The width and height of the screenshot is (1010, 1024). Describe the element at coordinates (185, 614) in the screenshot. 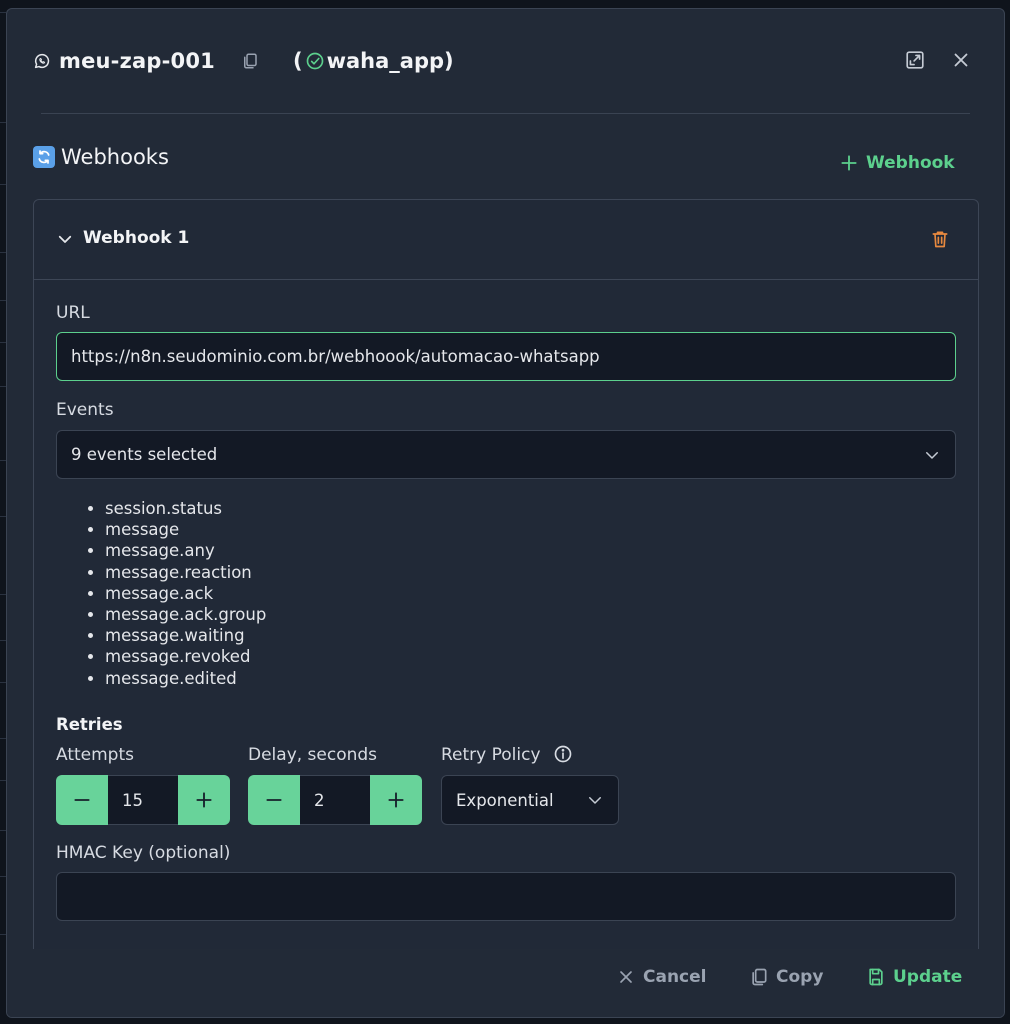

I see `list-item: message.ack.group` at that location.